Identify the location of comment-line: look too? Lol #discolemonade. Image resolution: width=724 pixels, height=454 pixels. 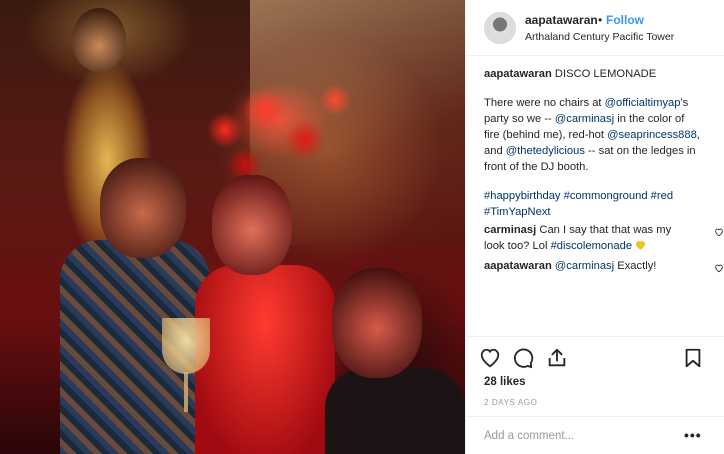
(600, 246).